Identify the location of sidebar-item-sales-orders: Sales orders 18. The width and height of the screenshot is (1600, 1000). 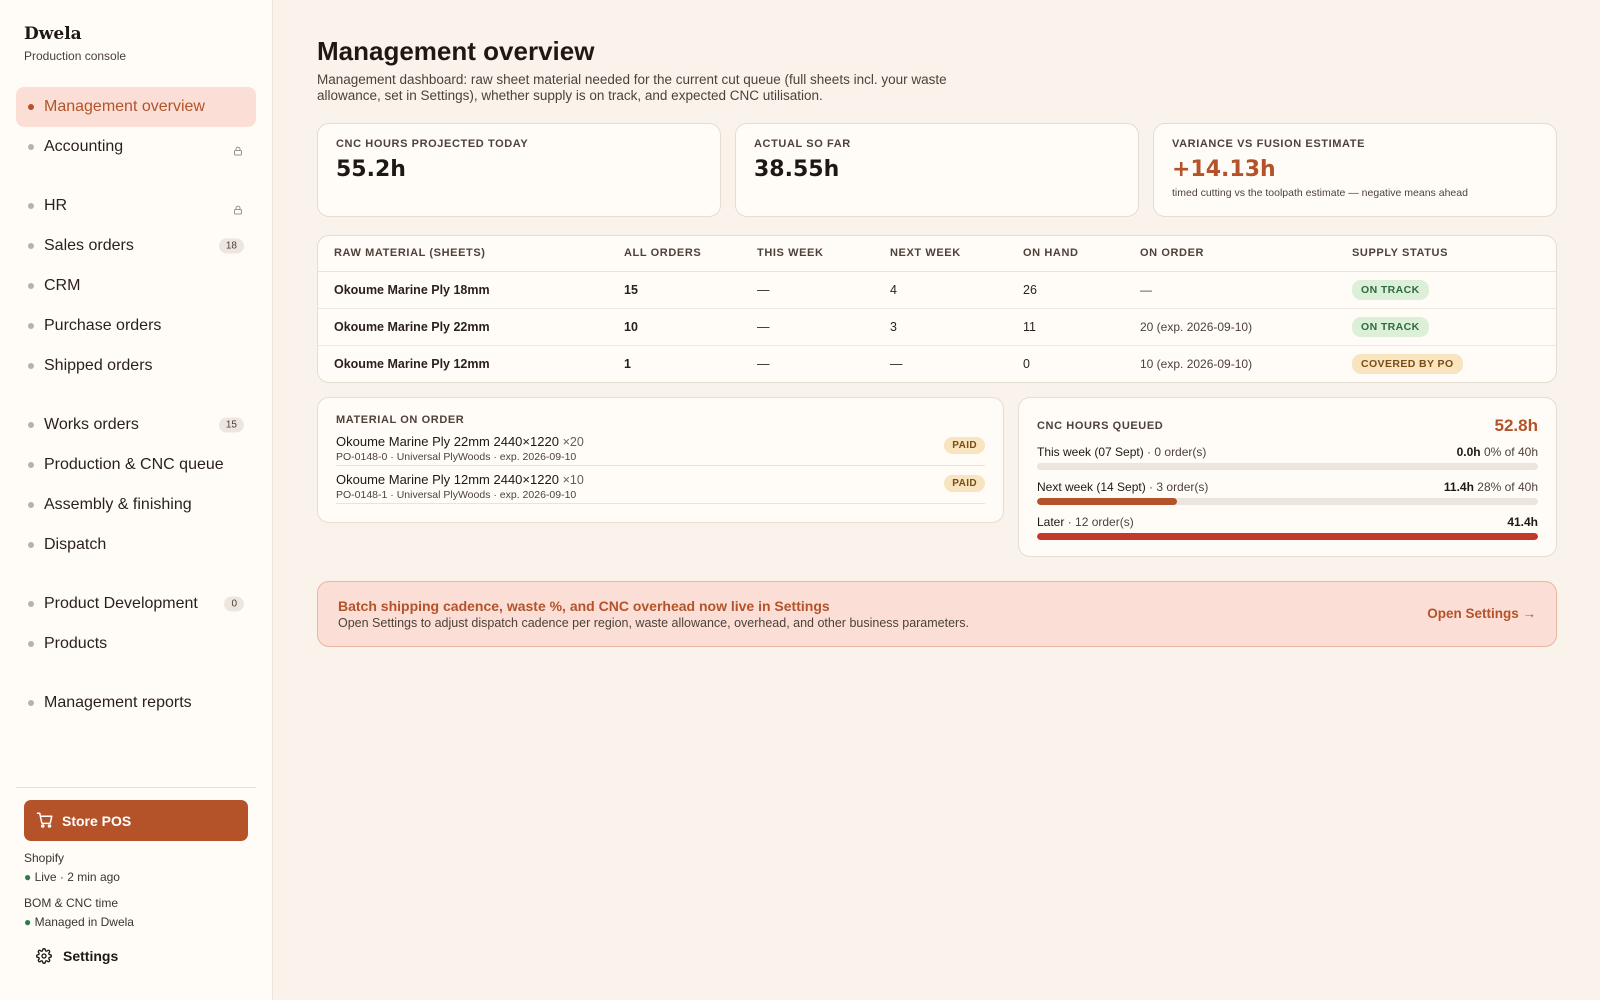
(136, 246).